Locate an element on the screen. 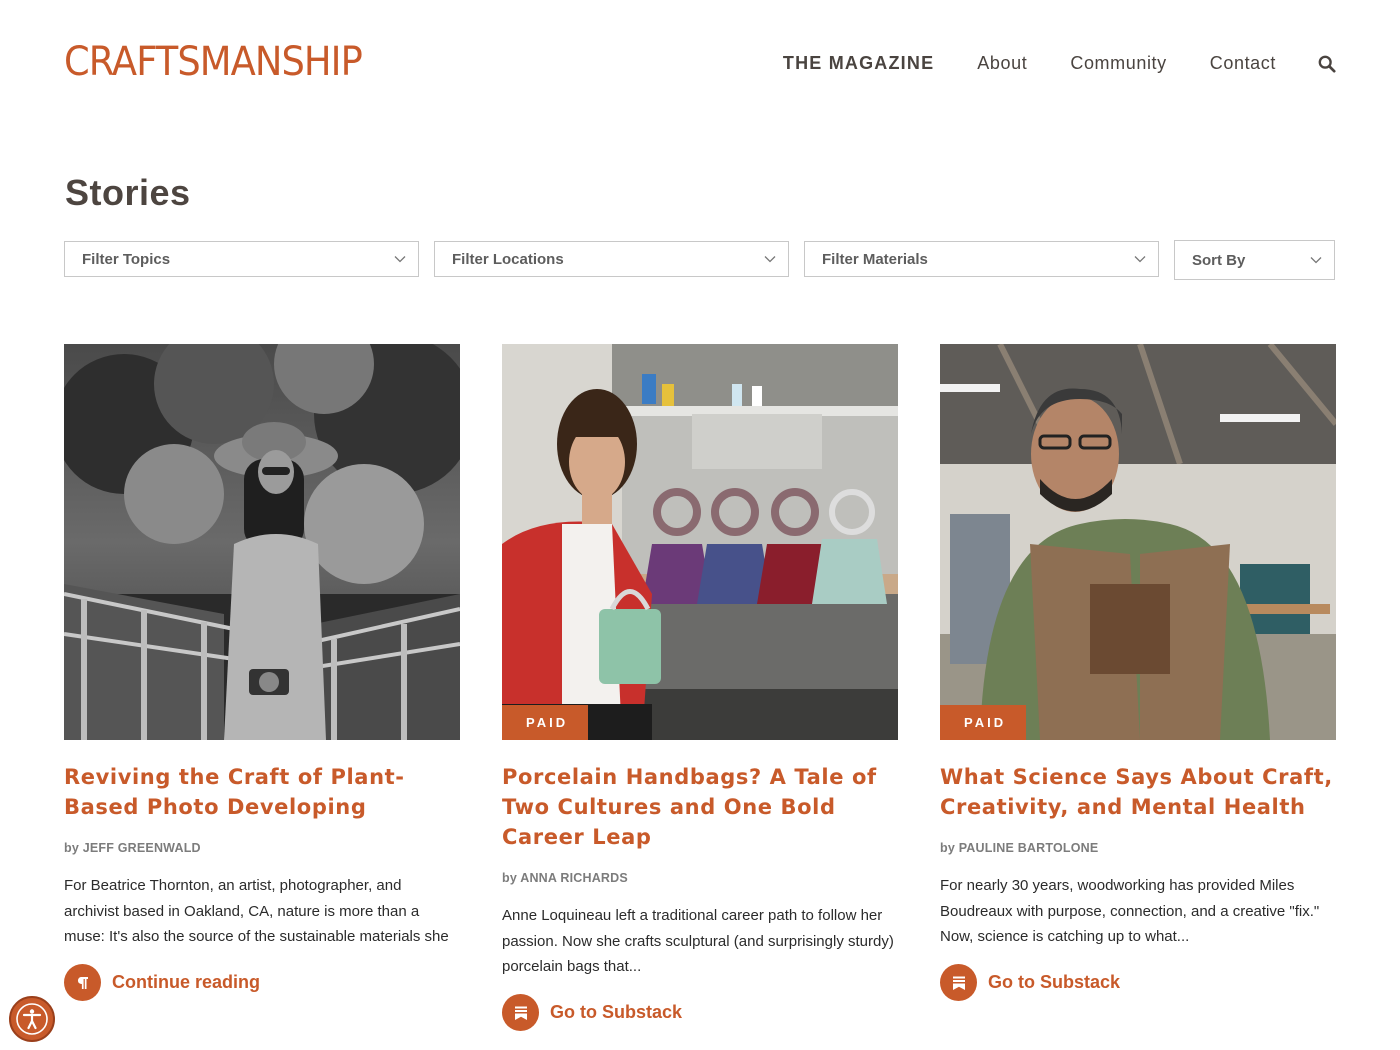 This screenshot has width=1400, height=1050. page-title: Stories is located at coordinates (128, 192).